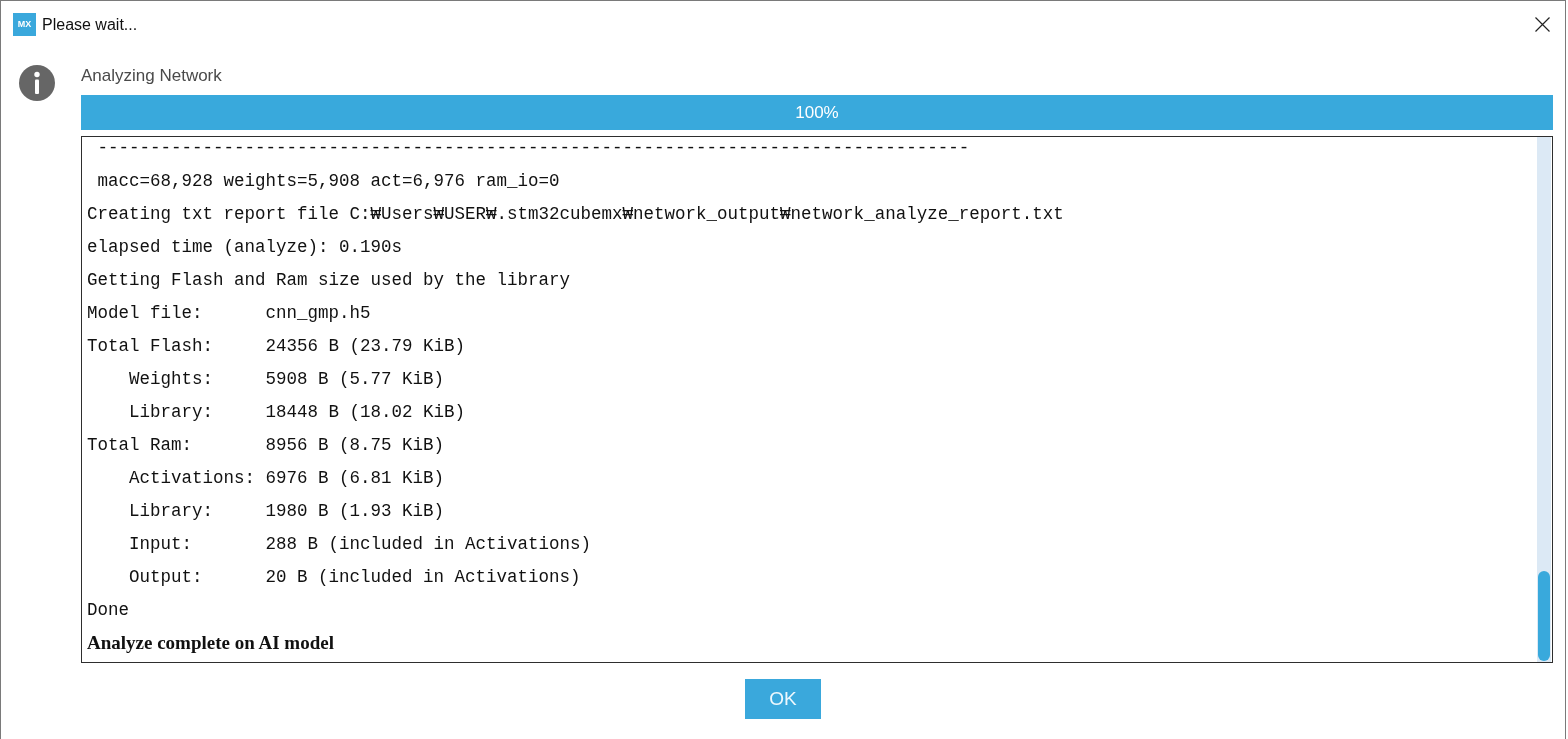  I want to click on progress-reading: 100%, so click(817, 112).